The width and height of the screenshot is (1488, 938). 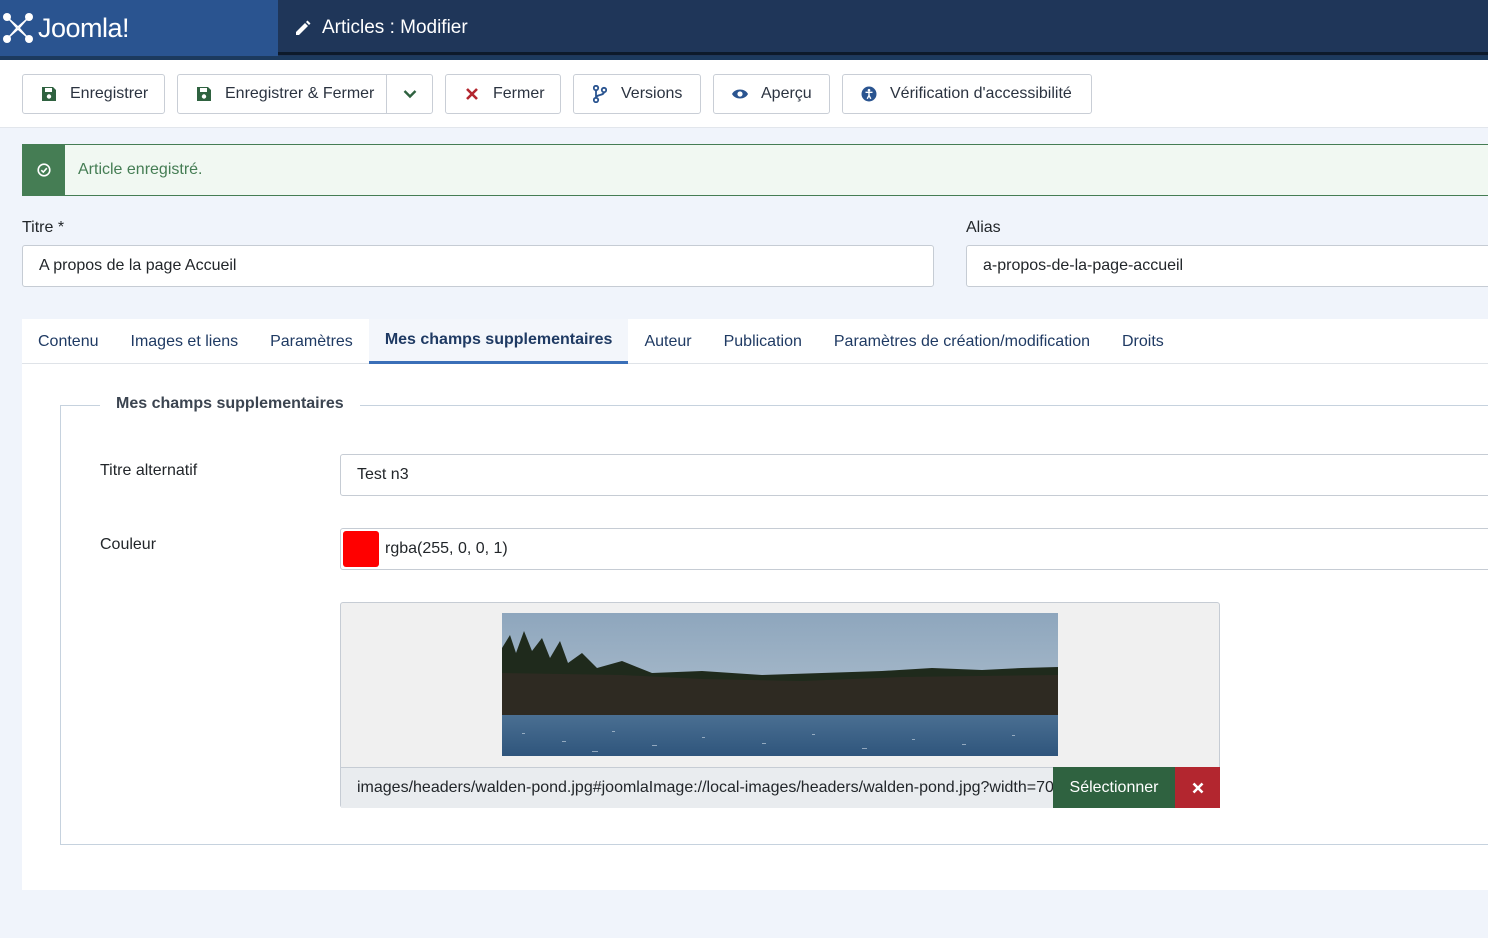 I want to click on page-title: Articles : Modifier, so click(x=395, y=27).